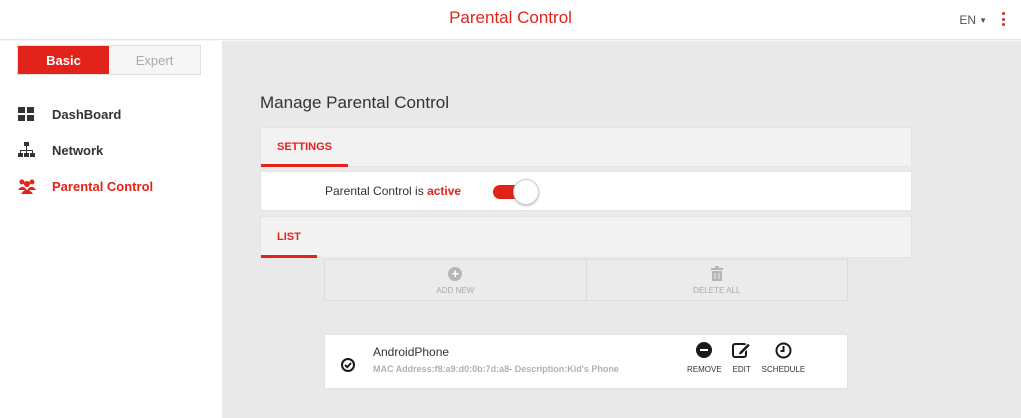 The image size is (1021, 418). What do you see at coordinates (154, 60) in the screenshot?
I see `expert-mode-button: Expert` at bounding box center [154, 60].